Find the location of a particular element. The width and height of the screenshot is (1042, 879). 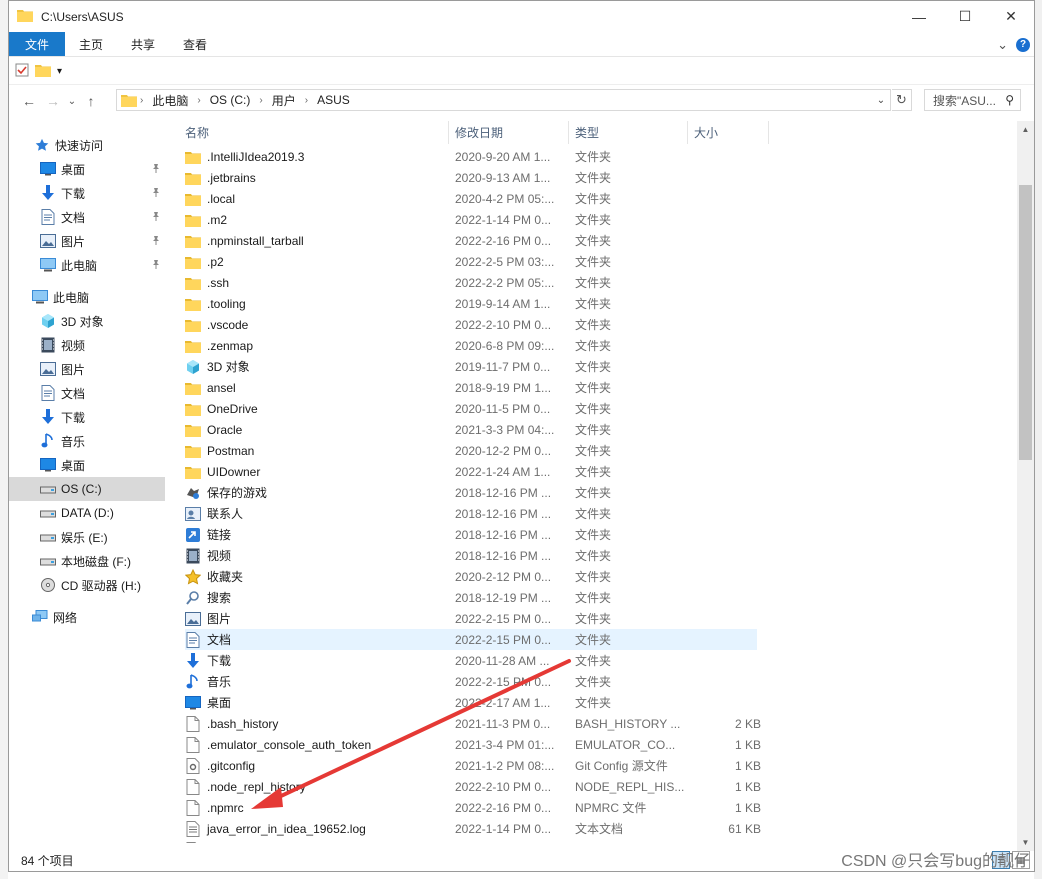

file-row: .m2 2022-1-14 PM 0... 文件夹 is located at coordinates (471, 219).